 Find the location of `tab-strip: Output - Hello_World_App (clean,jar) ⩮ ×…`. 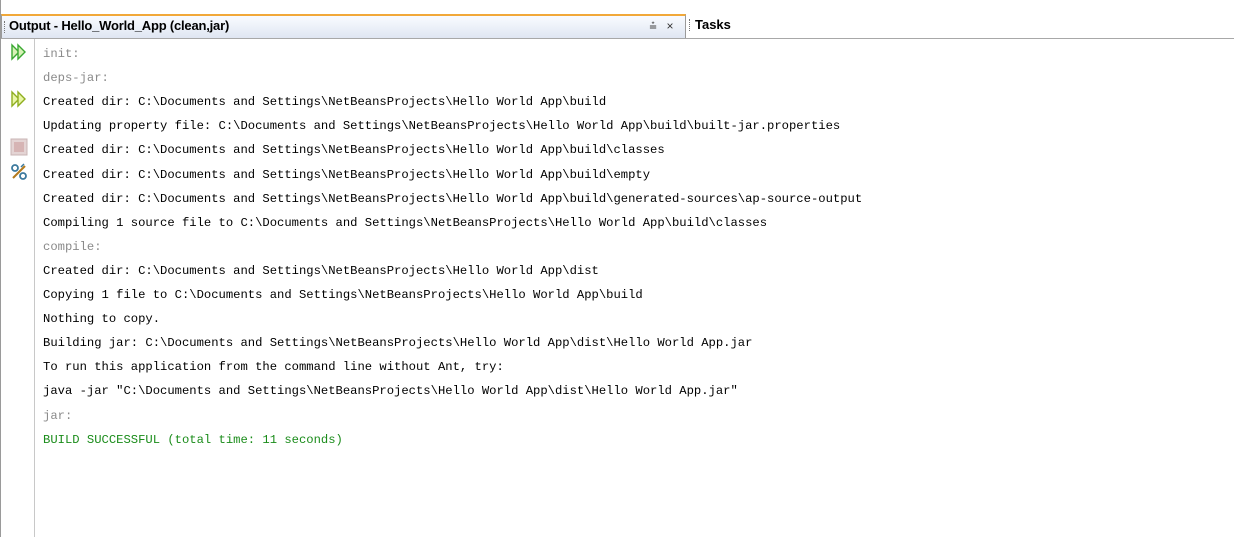

tab-strip: Output - Hello_World_App (clean,jar) ⩮ ×… is located at coordinates (617, 19).